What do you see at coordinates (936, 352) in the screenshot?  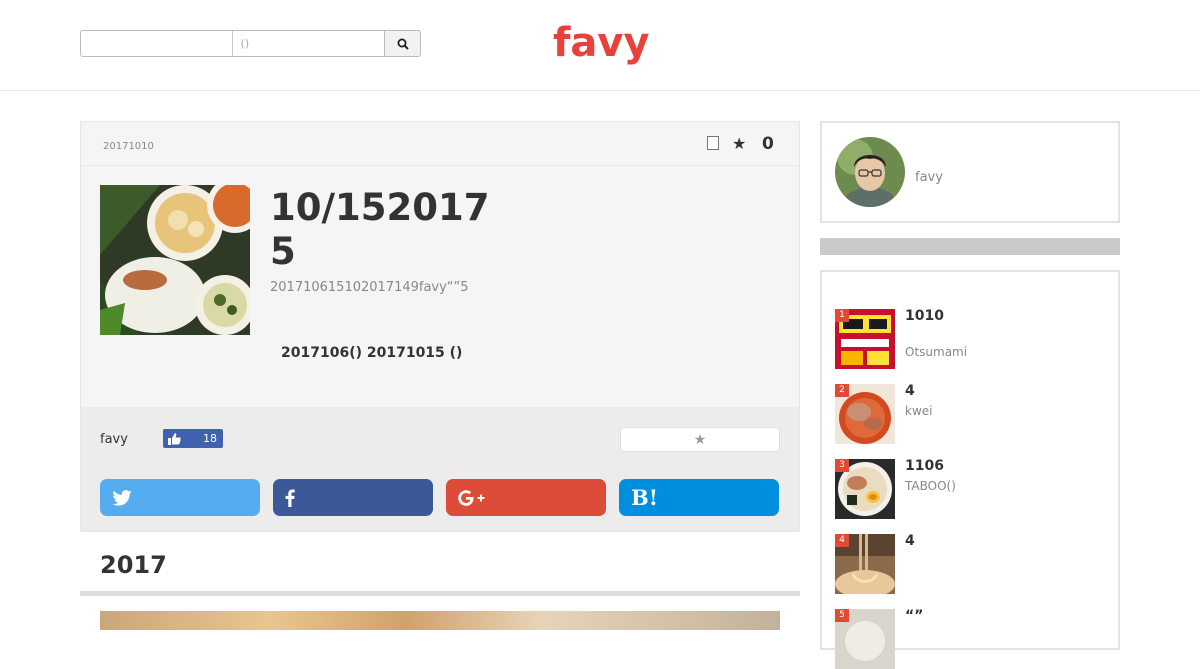 I see `ranking-author: Otsumami` at bounding box center [936, 352].